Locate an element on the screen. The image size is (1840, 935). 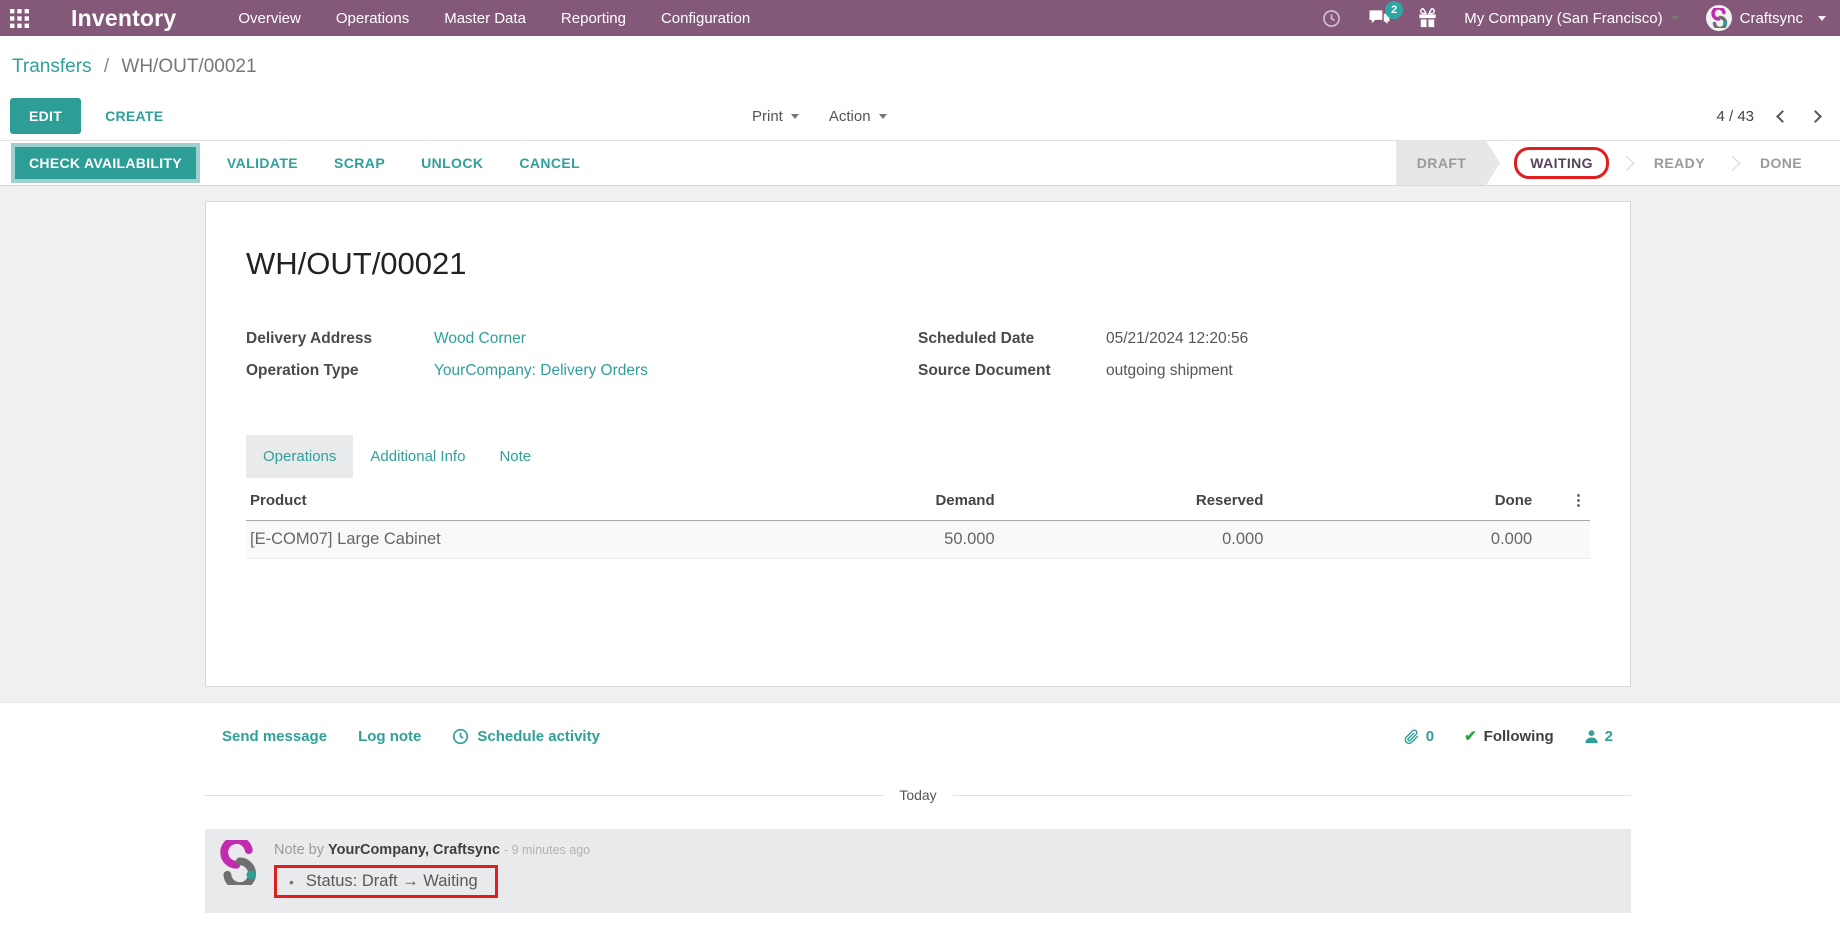
operation-type-label: Operation Type is located at coordinates (302, 370).